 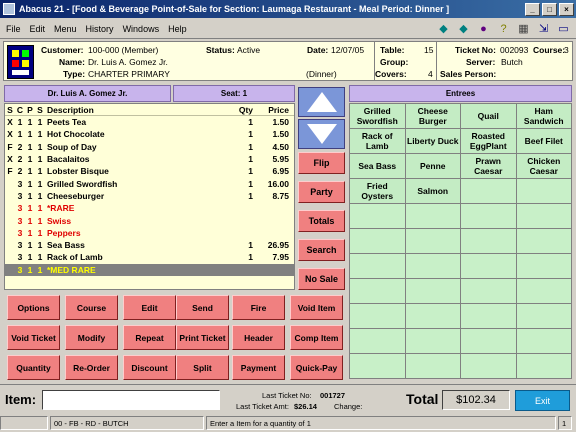 I want to click on edit-button: Edit, so click(x=149, y=307).